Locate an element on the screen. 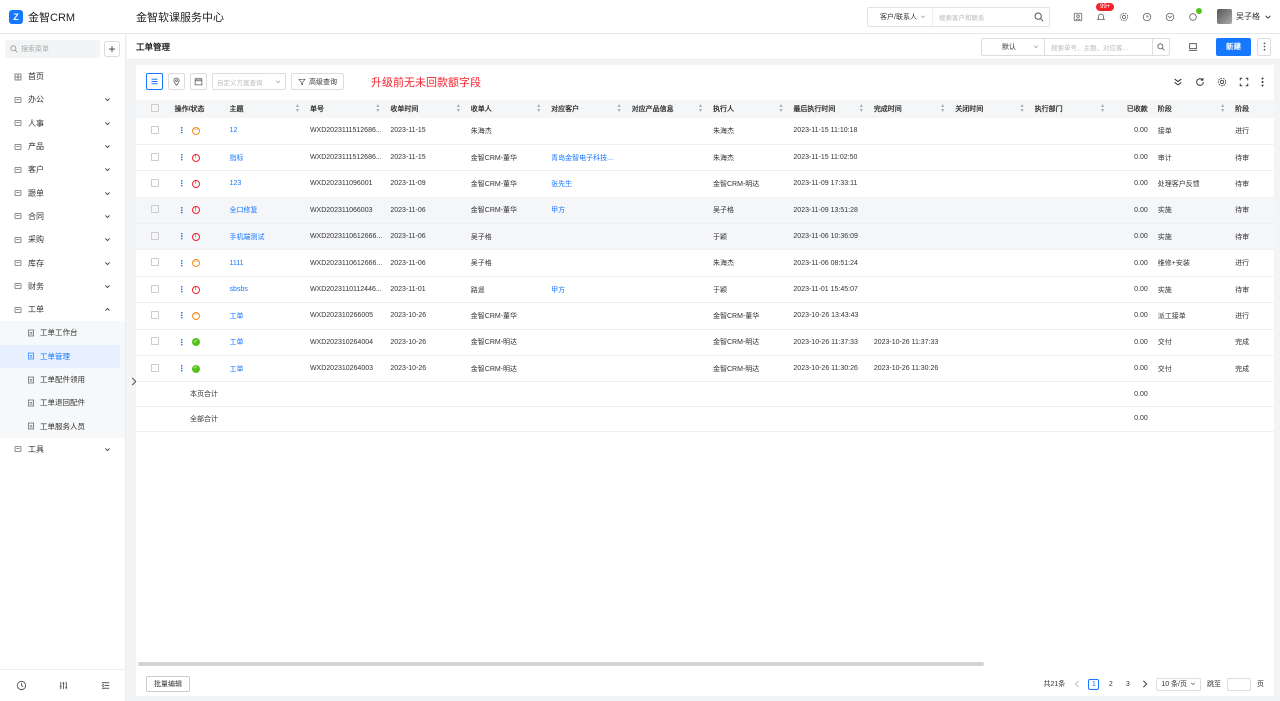 Image resolution: width=1280 pixels, height=701 pixels. page-1: 1 is located at coordinates (1094, 684).